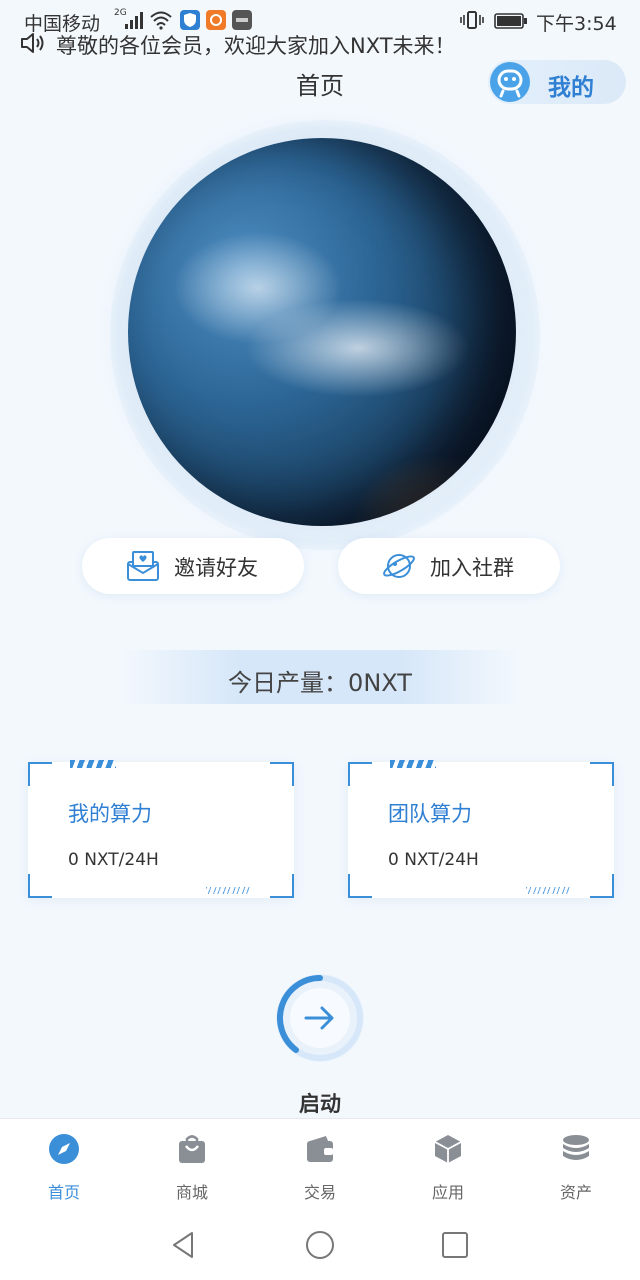 This screenshot has height=1280, width=640. What do you see at coordinates (134, 20) in the screenshot?
I see `signal-icon` at bounding box center [134, 20].